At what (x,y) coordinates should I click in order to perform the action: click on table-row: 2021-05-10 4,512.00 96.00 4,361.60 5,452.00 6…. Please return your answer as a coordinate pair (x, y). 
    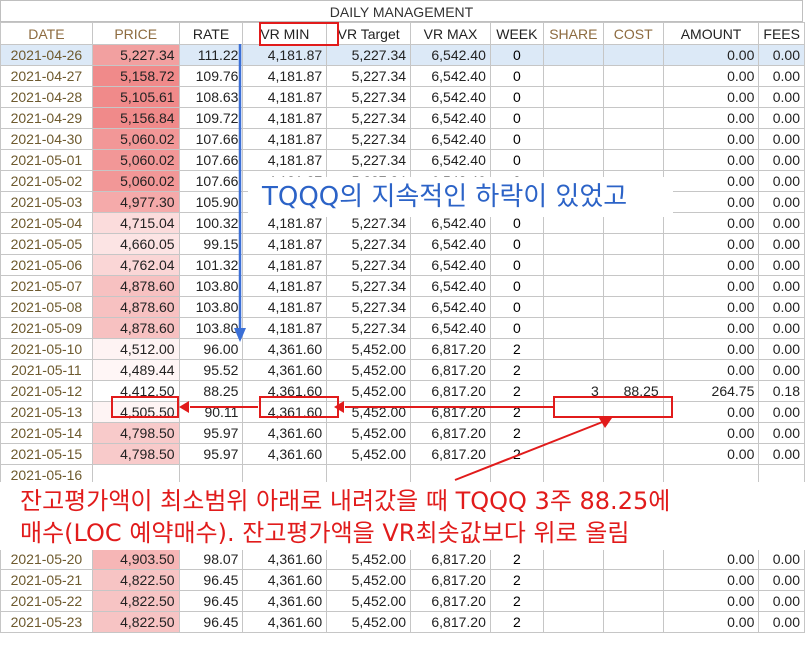
    Looking at the image, I should click on (402, 349).